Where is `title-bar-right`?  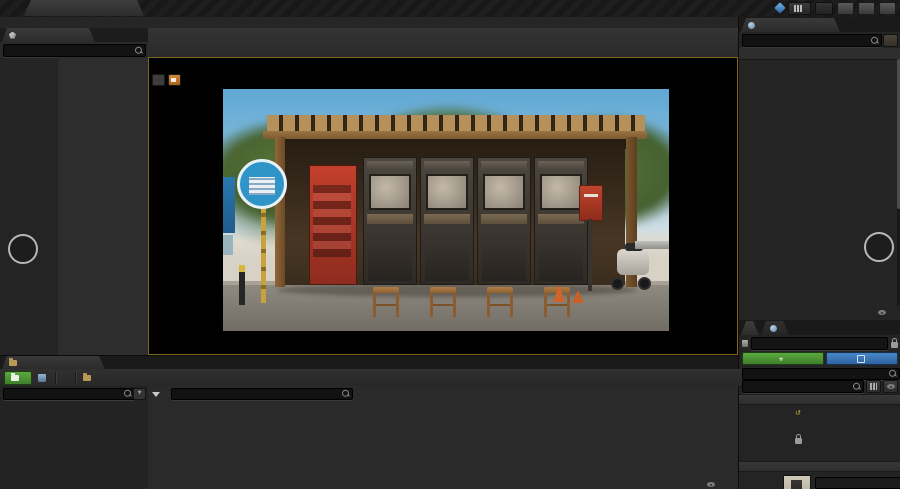 title-bar-right is located at coordinates (835, 8).